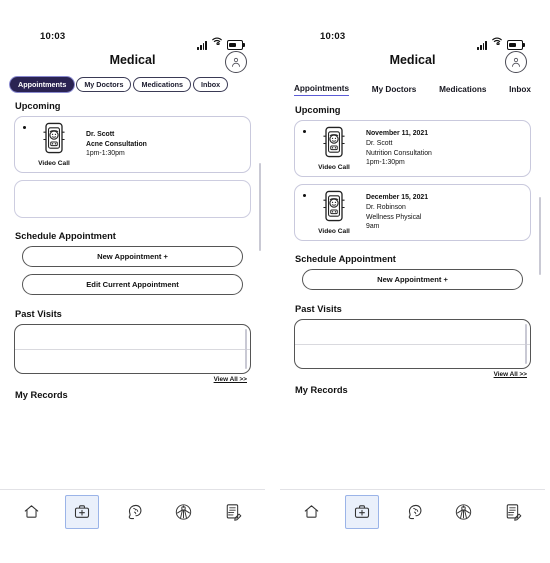  Describe the element at coordinates (399, 153) in the screenshot. I see `appointment-reason: Nutrition Consultation` at that location.